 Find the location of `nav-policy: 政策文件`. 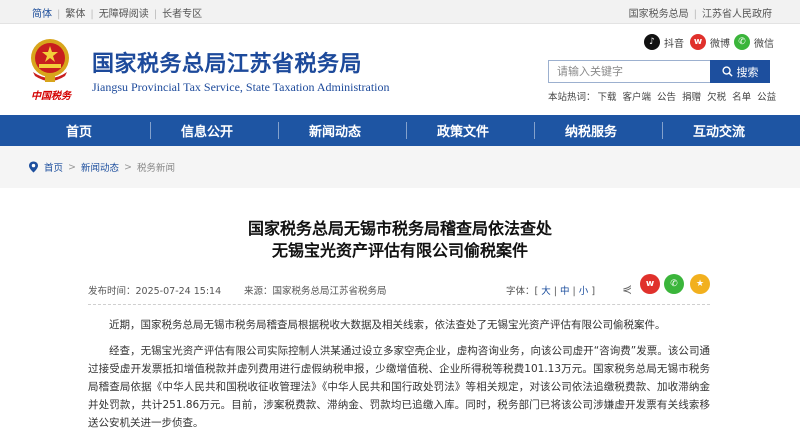

nav-policy: 政策文件 is located at coordinates (463, 130).